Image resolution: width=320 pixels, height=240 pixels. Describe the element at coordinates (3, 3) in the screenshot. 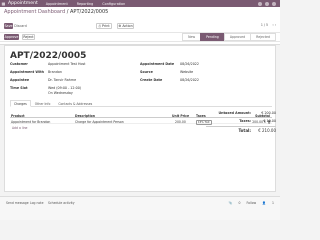

I see `apps-menu-icon: ▦` at that location.